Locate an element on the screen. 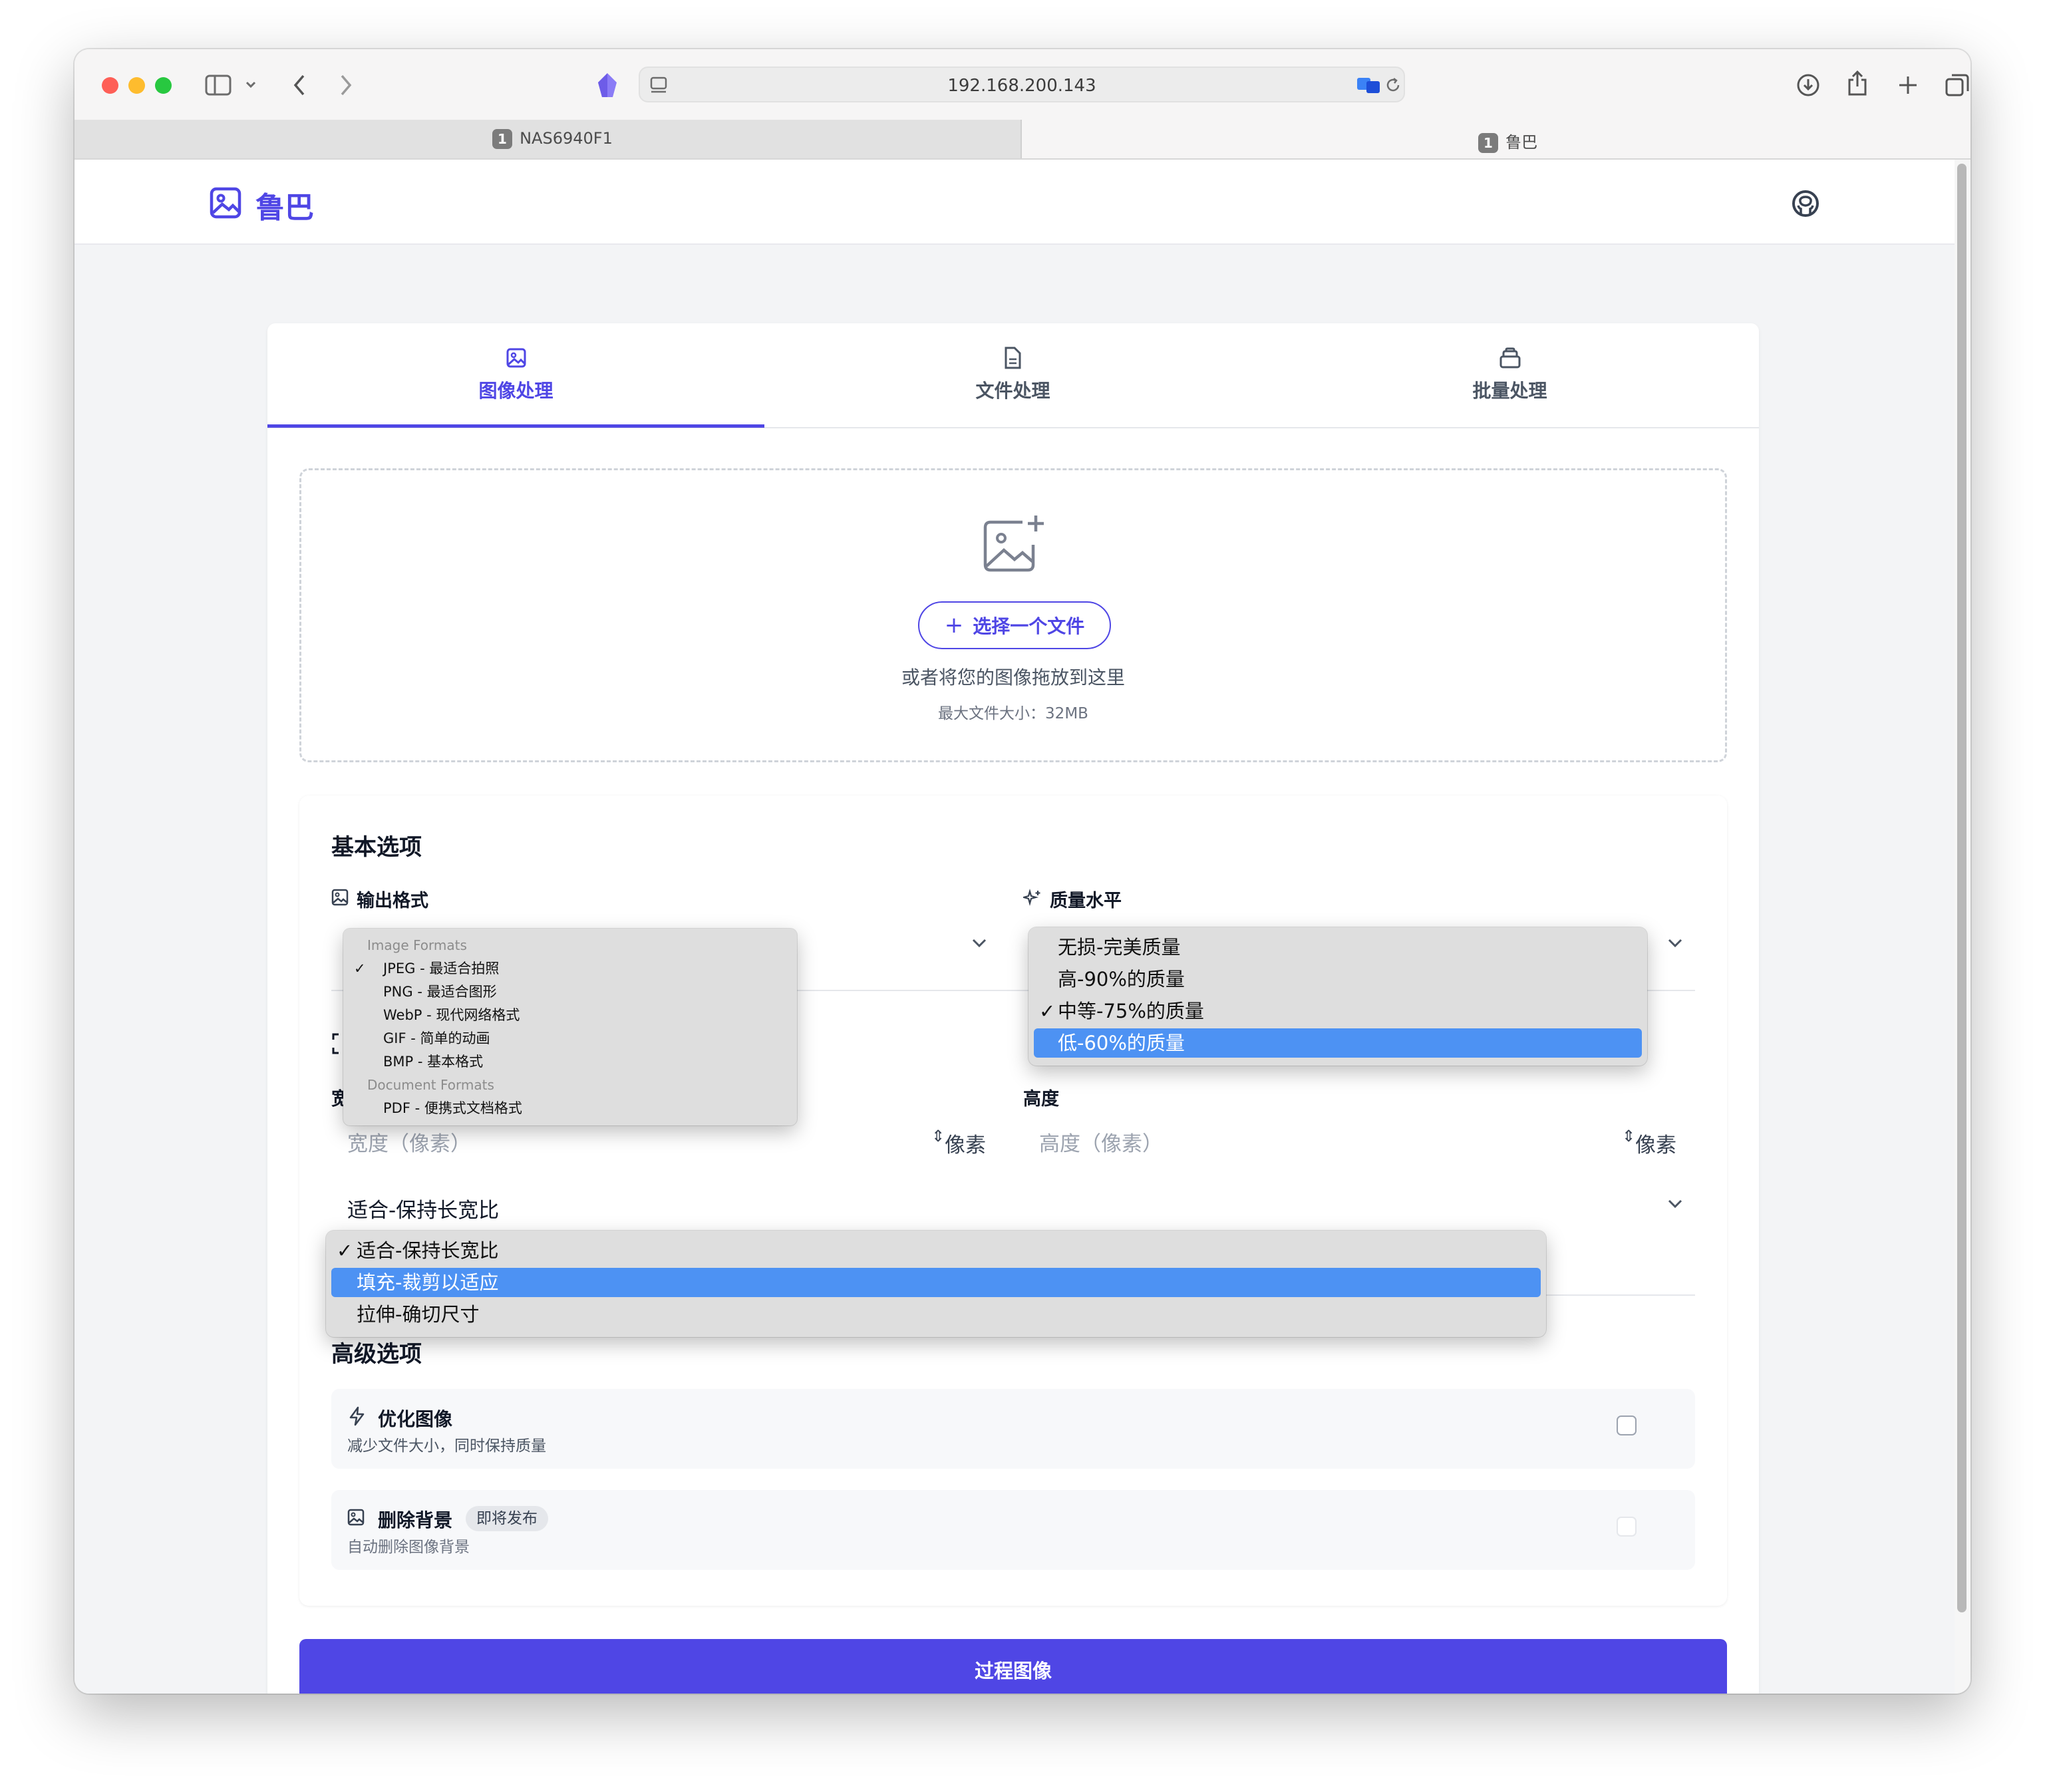 The image size is (2045, 1792). option-label: JPEG - 最适合拍照 is located at coordinates (441, 968).